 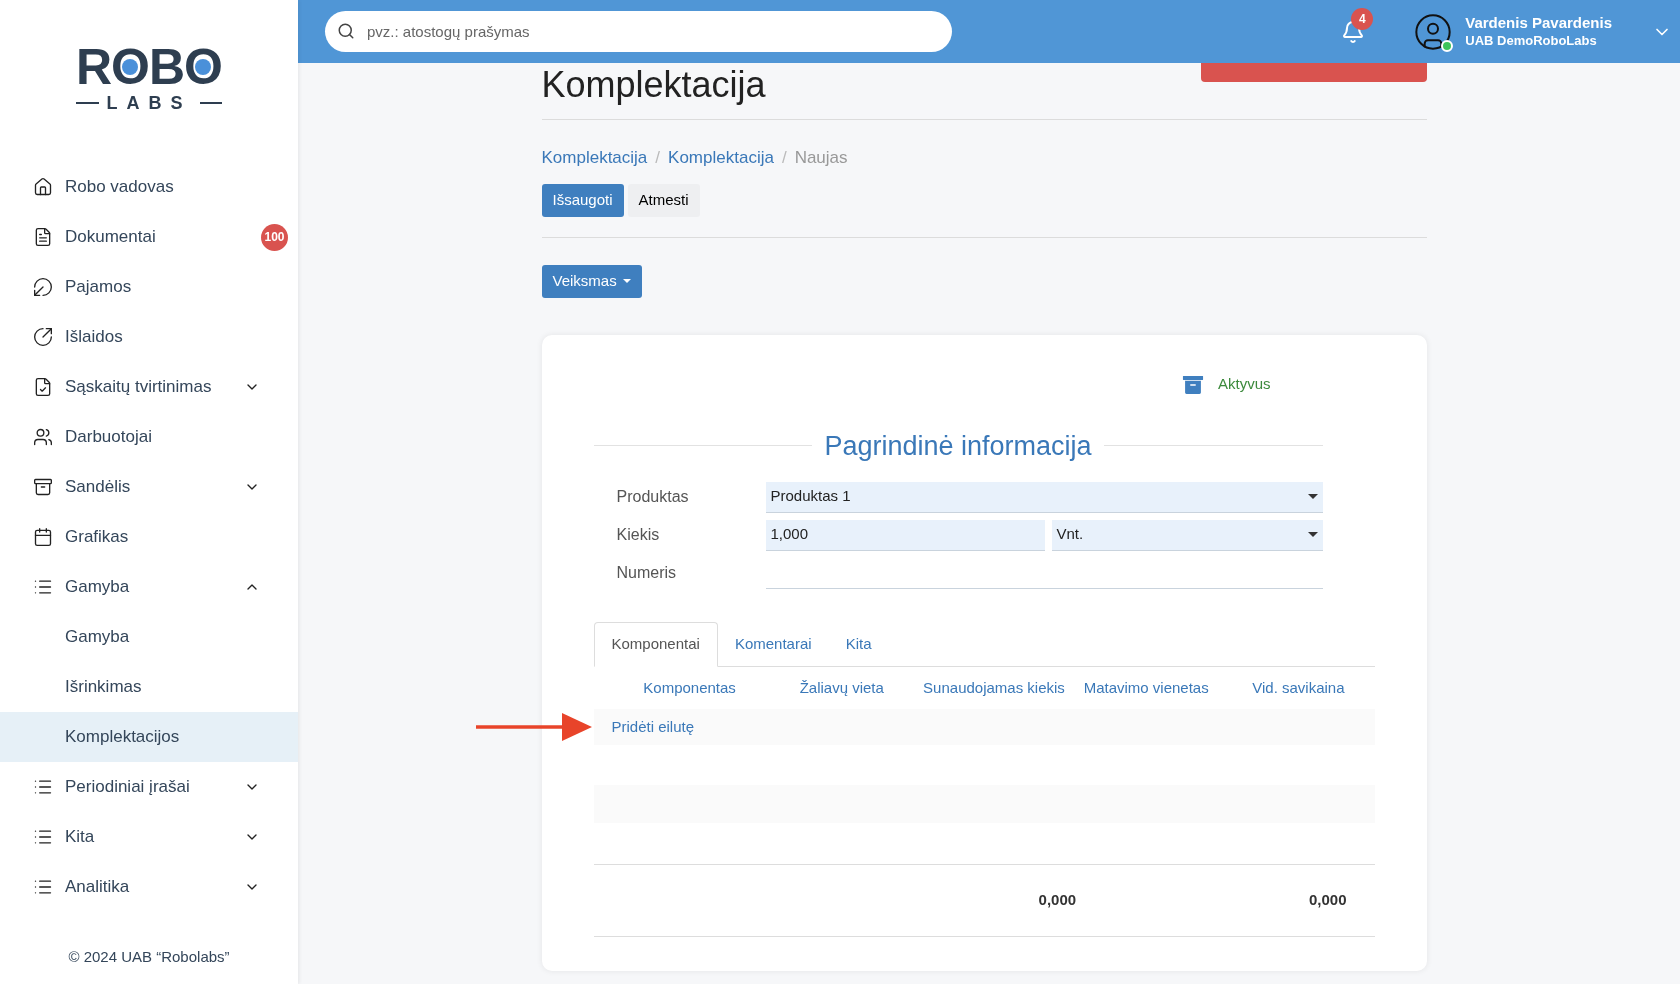 What do you see at coordinates (98, 487) in the screenshot?
I see `sidebar-label: Sandėlis` at bounding box center [98, 487].